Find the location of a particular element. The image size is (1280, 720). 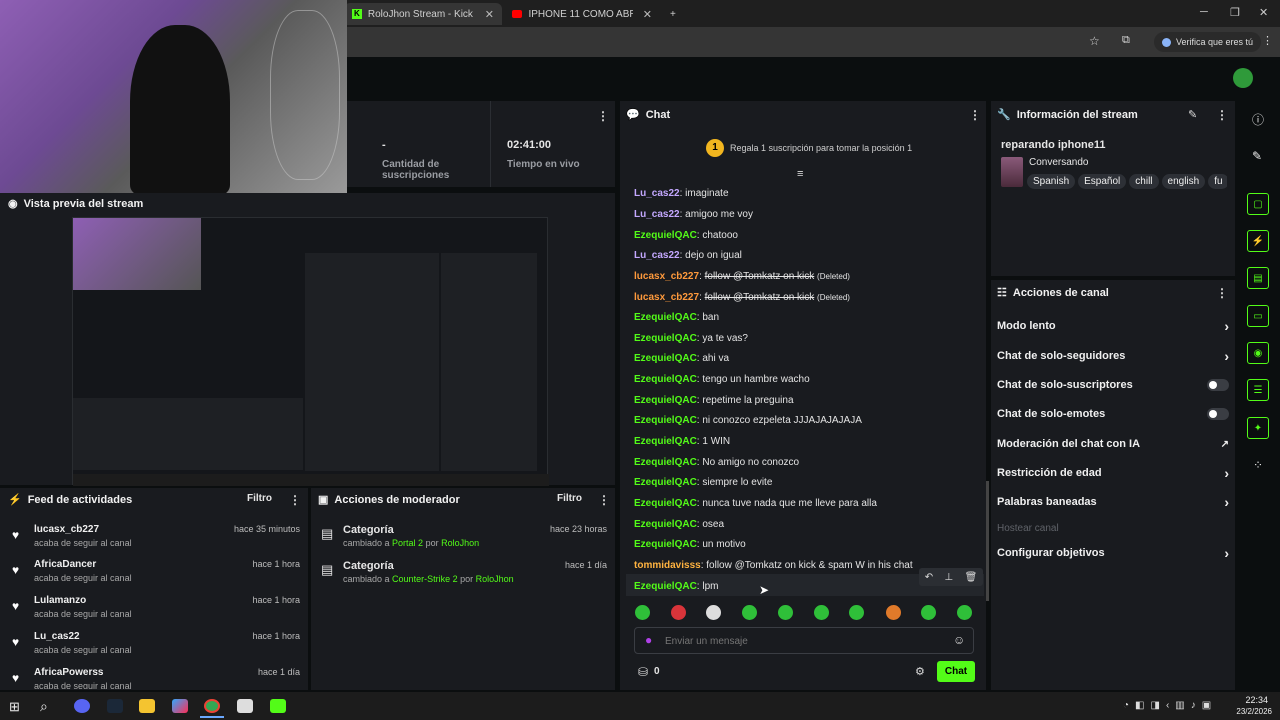

action-banned-words: Palabras baneadas › is located at coordinates (1113, 502).